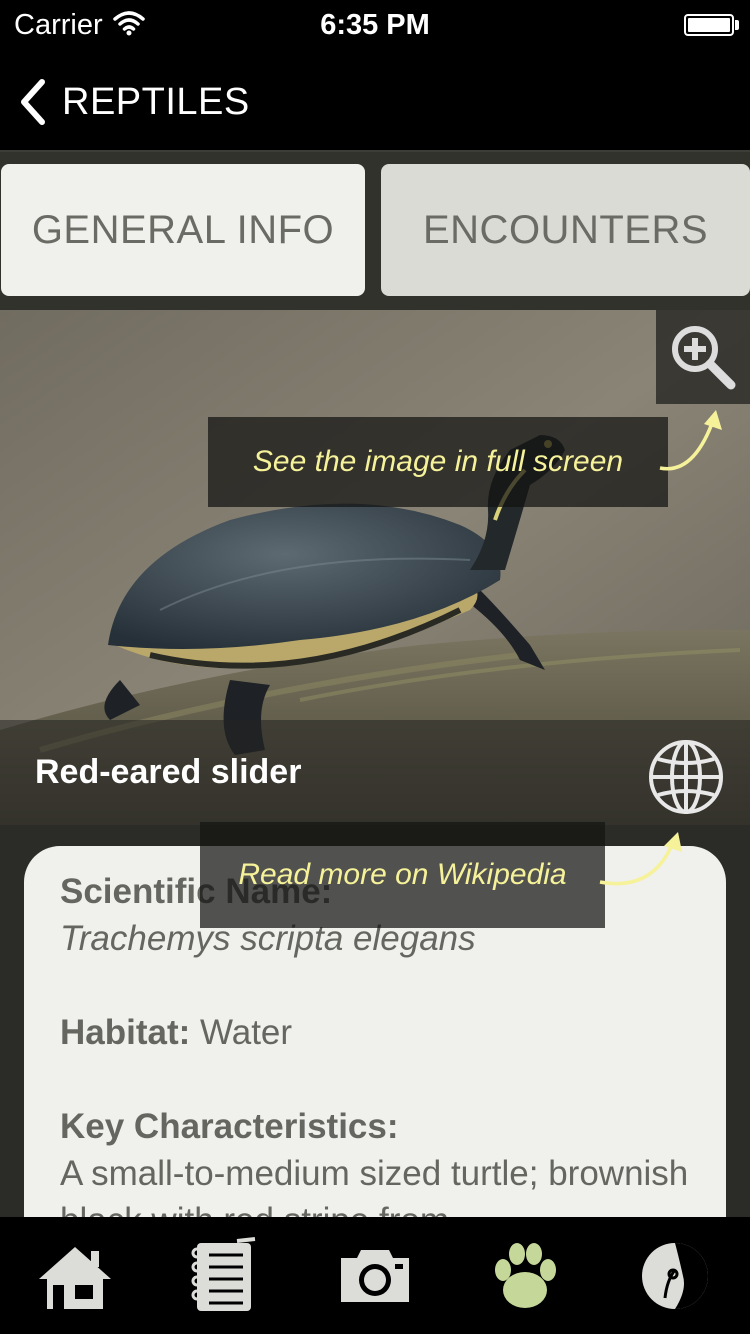 This screenshot has width=750, height=1334. I want to click on fullscreen-hint-arrow-icon, so click(690, 440).